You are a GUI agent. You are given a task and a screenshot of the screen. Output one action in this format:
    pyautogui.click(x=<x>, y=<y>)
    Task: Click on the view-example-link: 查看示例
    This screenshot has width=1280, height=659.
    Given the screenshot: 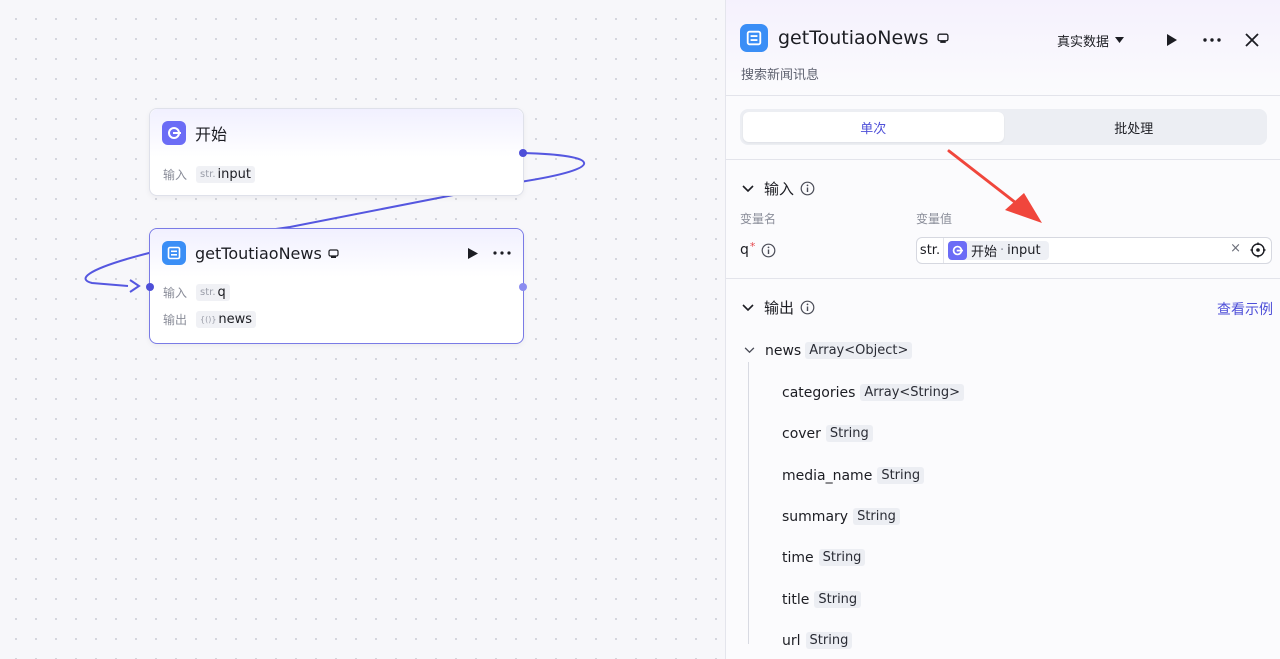 What is the action you would take?
    pyautogui.click(x=1245, y=309)
    